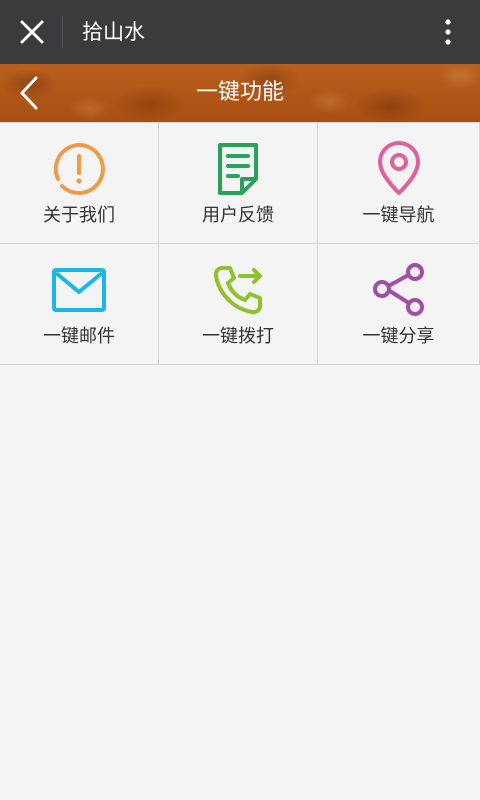 The image size is (480, 800). I want to click on grid-item-call: 一键拨打, so click(238, 304).